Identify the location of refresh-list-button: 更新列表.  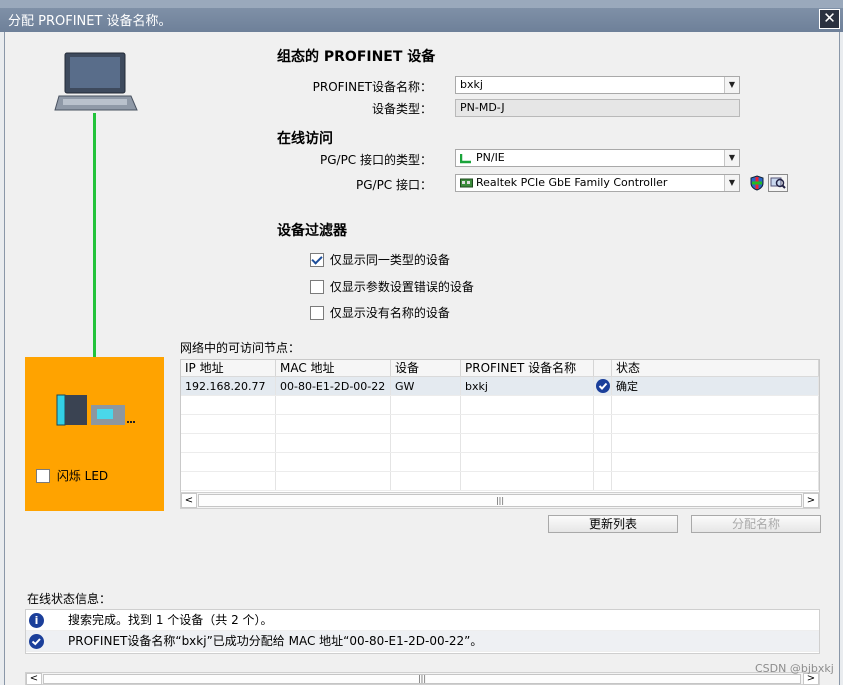
(613, 524).